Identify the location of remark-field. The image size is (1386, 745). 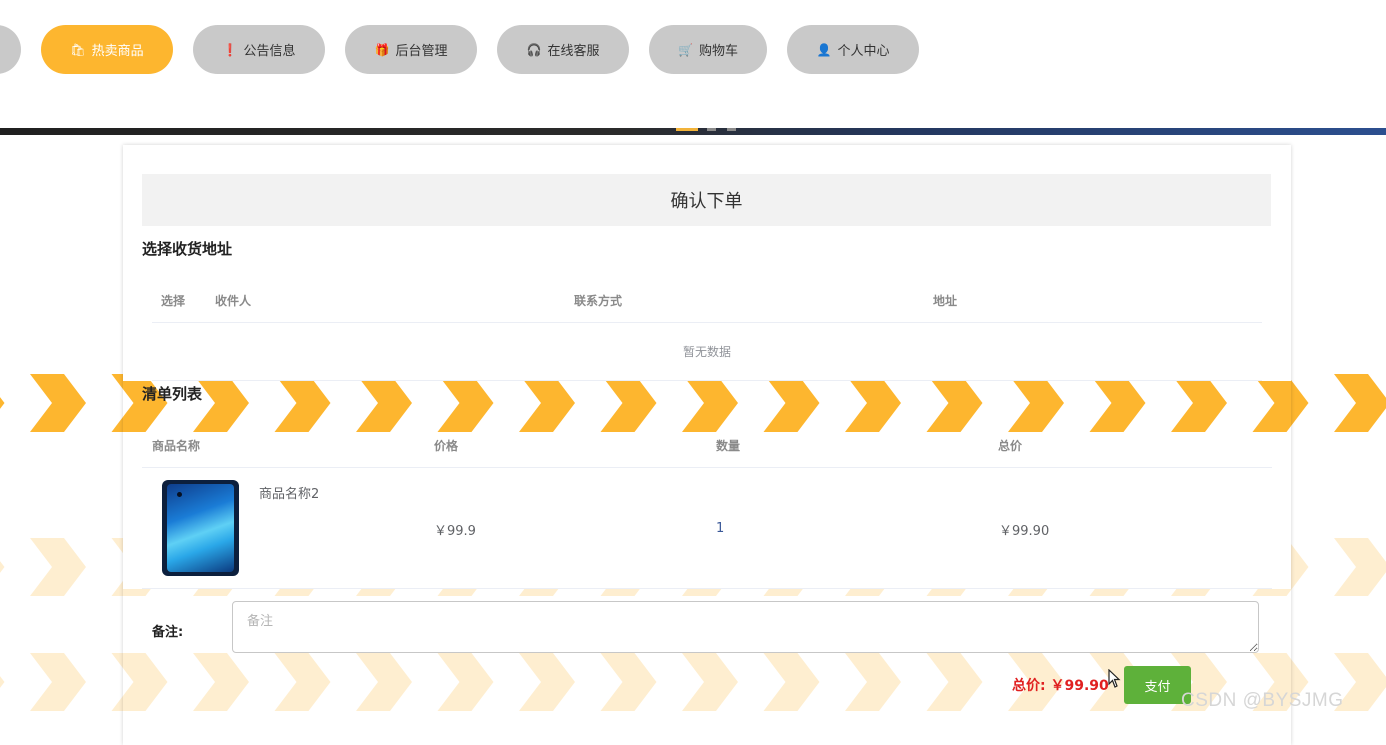
(745, 627).